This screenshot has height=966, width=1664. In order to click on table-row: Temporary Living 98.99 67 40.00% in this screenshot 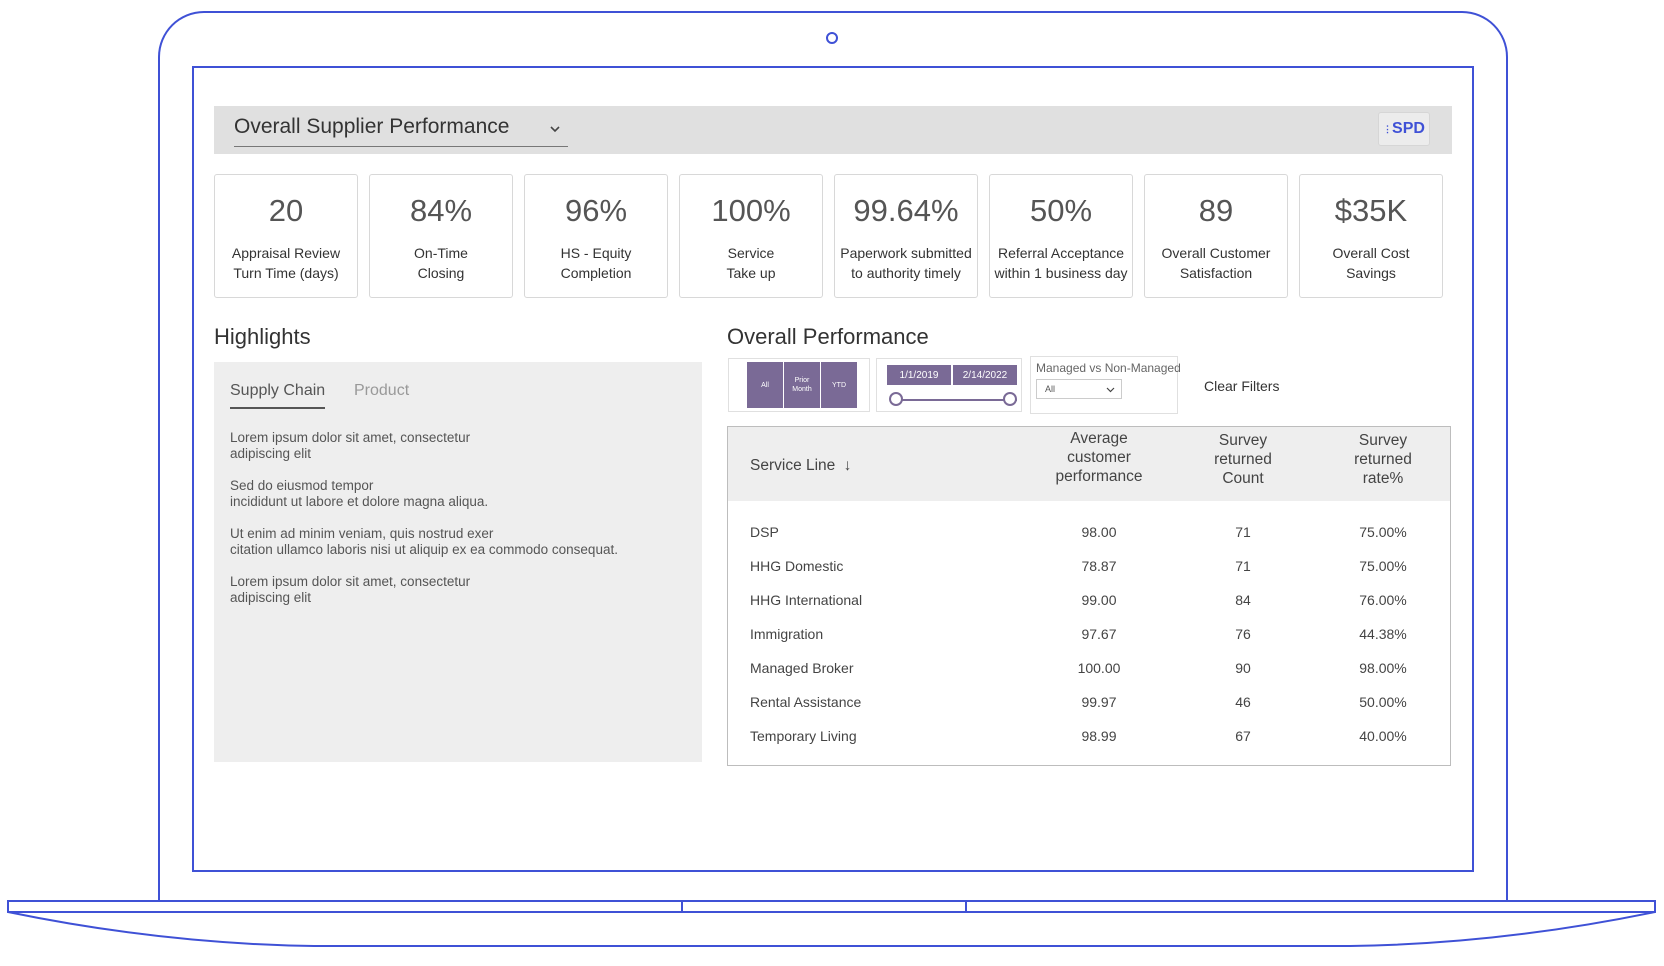, I will do `click(1089, 736)`.